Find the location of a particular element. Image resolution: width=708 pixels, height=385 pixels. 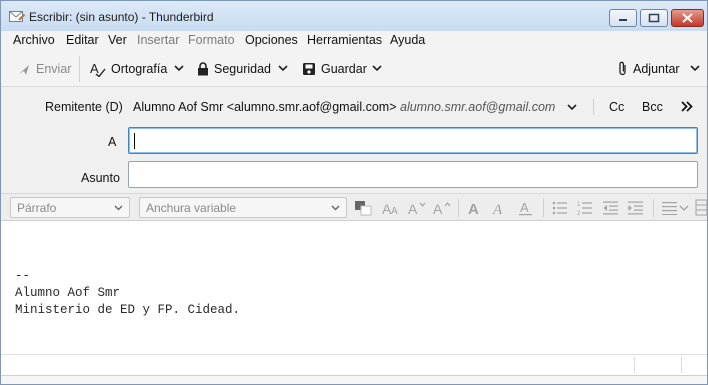

to-input is located at coordinates (413, 140).